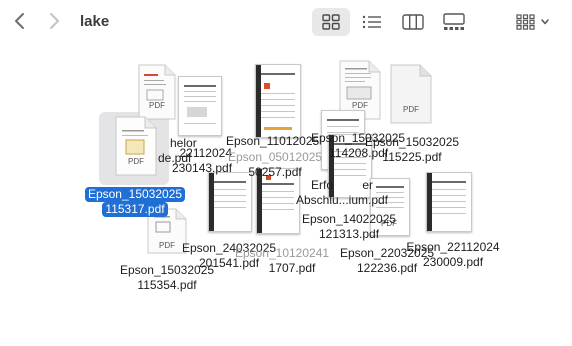 This screenshot has height=346, width=572. What do you see at coordinates (136, 146) in the screenshot?
I see `file-icon-f1: PDF` at bounding box center [136, 146].